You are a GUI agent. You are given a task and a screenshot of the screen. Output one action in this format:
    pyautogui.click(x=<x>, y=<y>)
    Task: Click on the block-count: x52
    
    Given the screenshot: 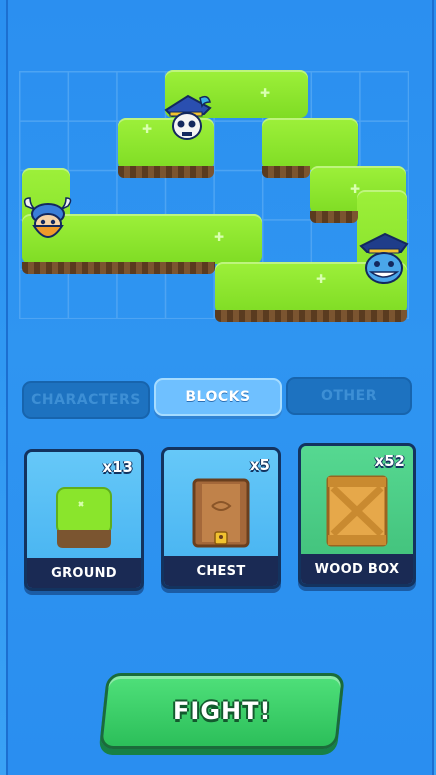 What is the action you would take?
    pyautogui.click(x=389, y=461)
    